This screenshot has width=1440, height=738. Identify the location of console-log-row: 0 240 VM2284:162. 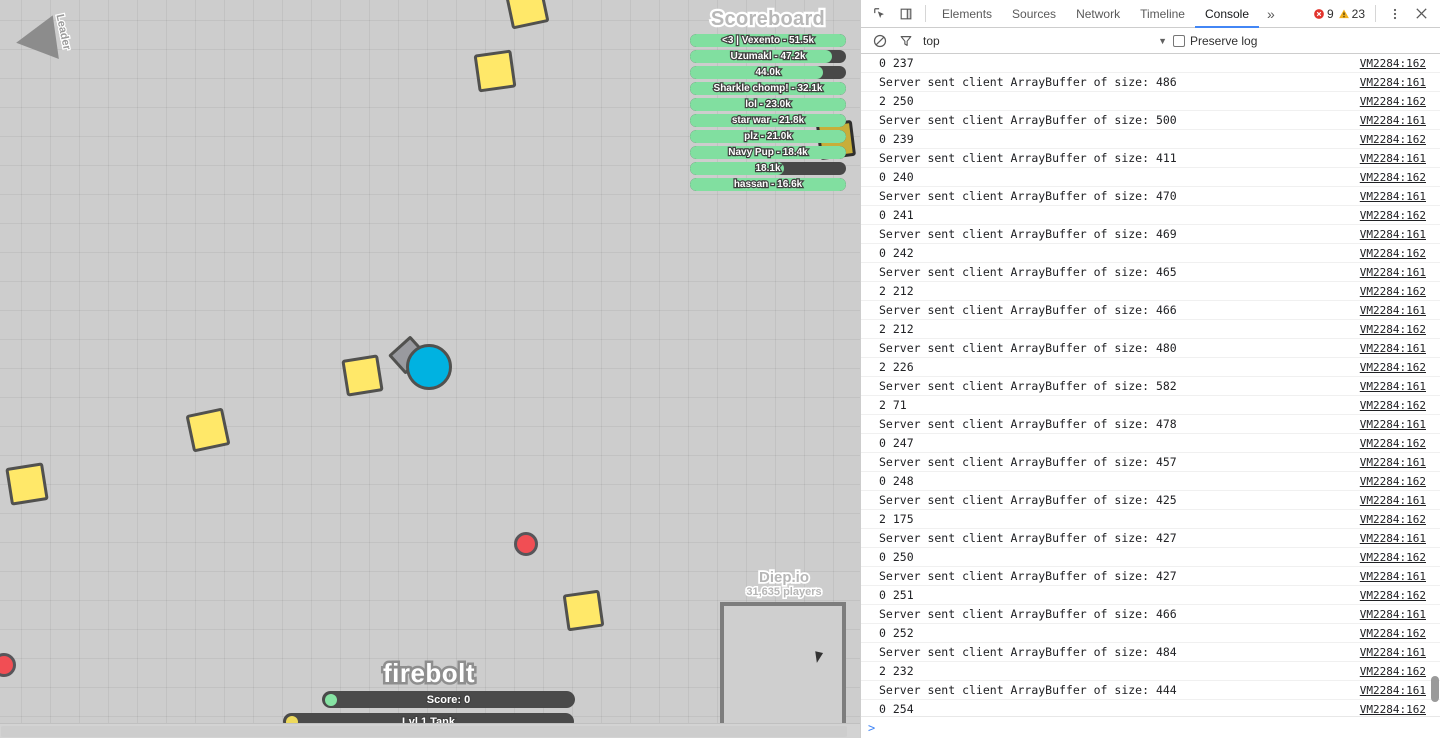
(1150, 177).